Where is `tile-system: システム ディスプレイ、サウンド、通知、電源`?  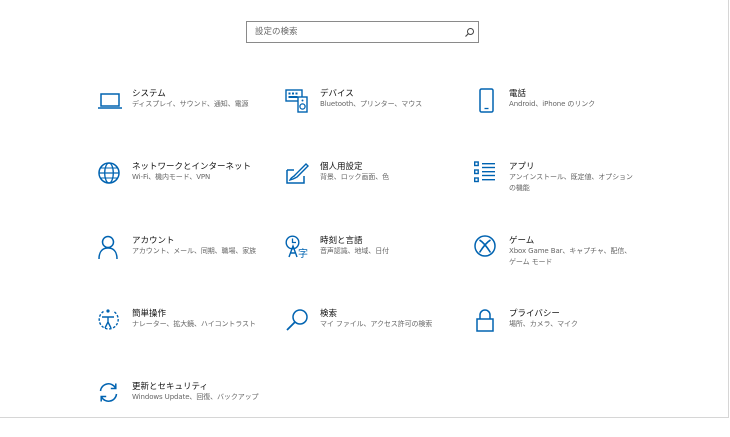 tile-system: システム ディスプレイ、サウンド、通知、電源 is located at coordinates (189, 116).